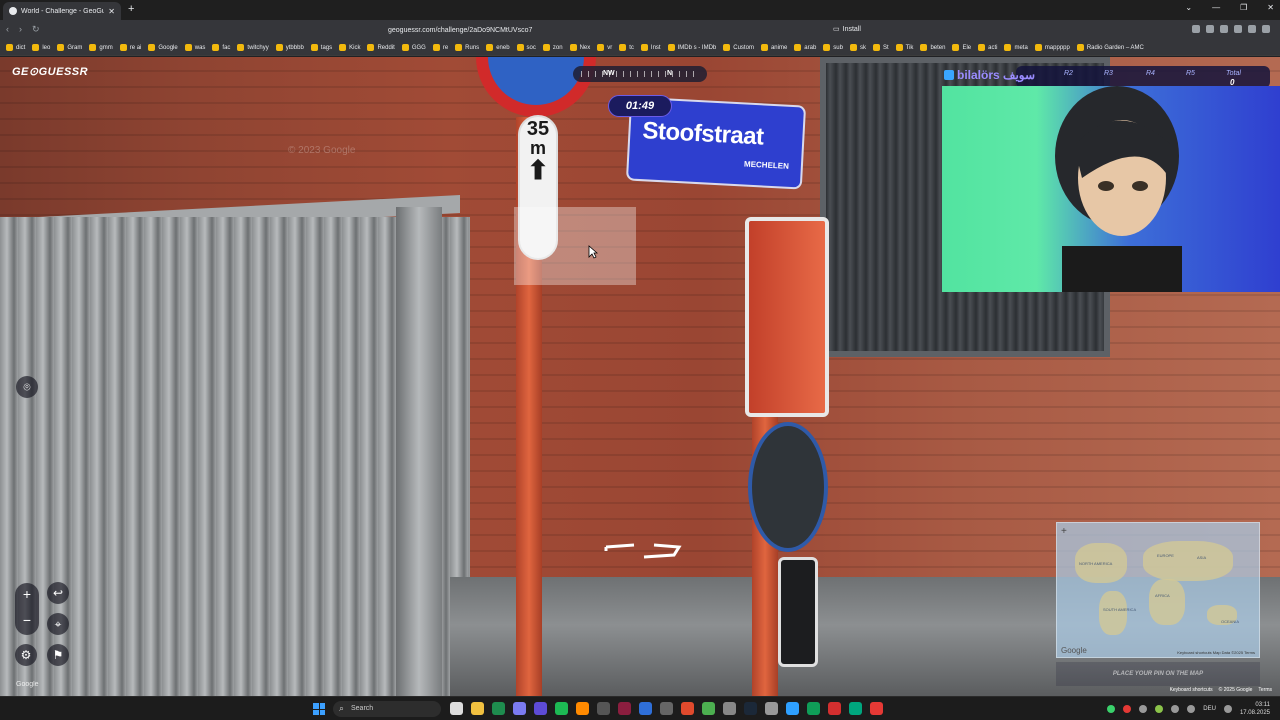 This screenshot has width=1280, height=720. What do you see at coordinates (552, 47) in the screenshot?
I see `bookmark-item: zon` at bounding box center [552, 47].